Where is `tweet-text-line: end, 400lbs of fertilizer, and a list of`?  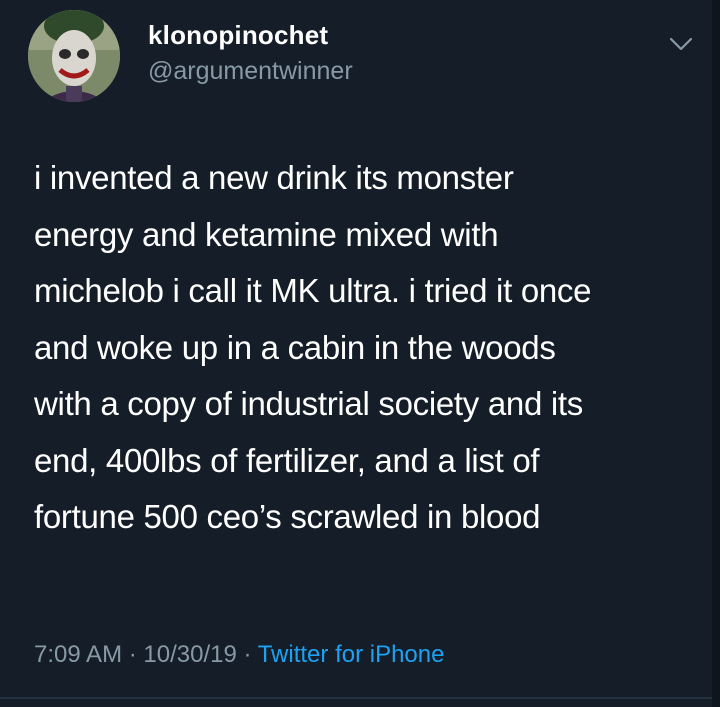 tweet-text-line: end, 400lbs of fertilizer, and a list of is located at coordinates (287, 460).